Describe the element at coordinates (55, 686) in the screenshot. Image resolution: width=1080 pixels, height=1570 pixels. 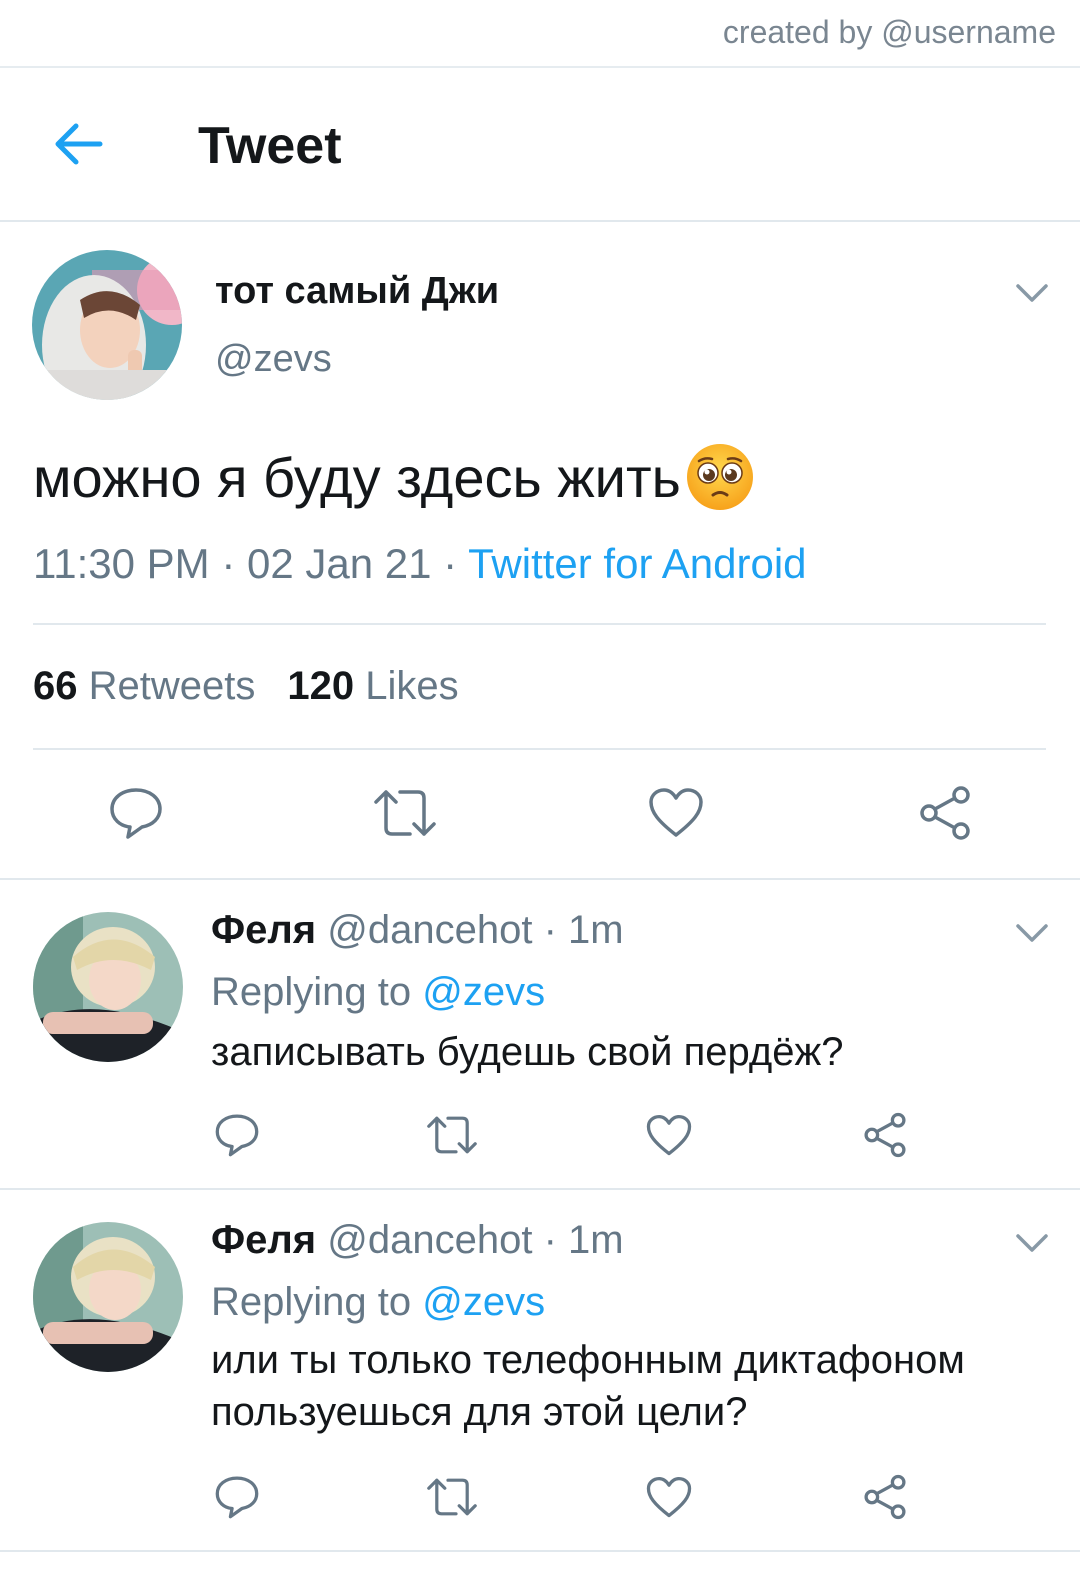
I see `retweets-count: 66` at that location.